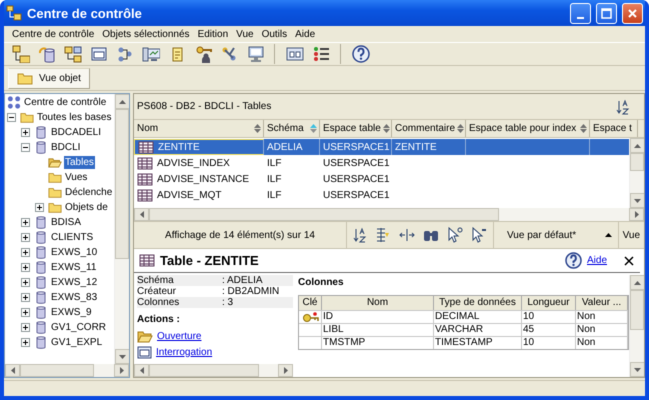  Describe the element at coordinates (528, 128) in the screenshot. I see `column-header: Espace table pour index` at that location.